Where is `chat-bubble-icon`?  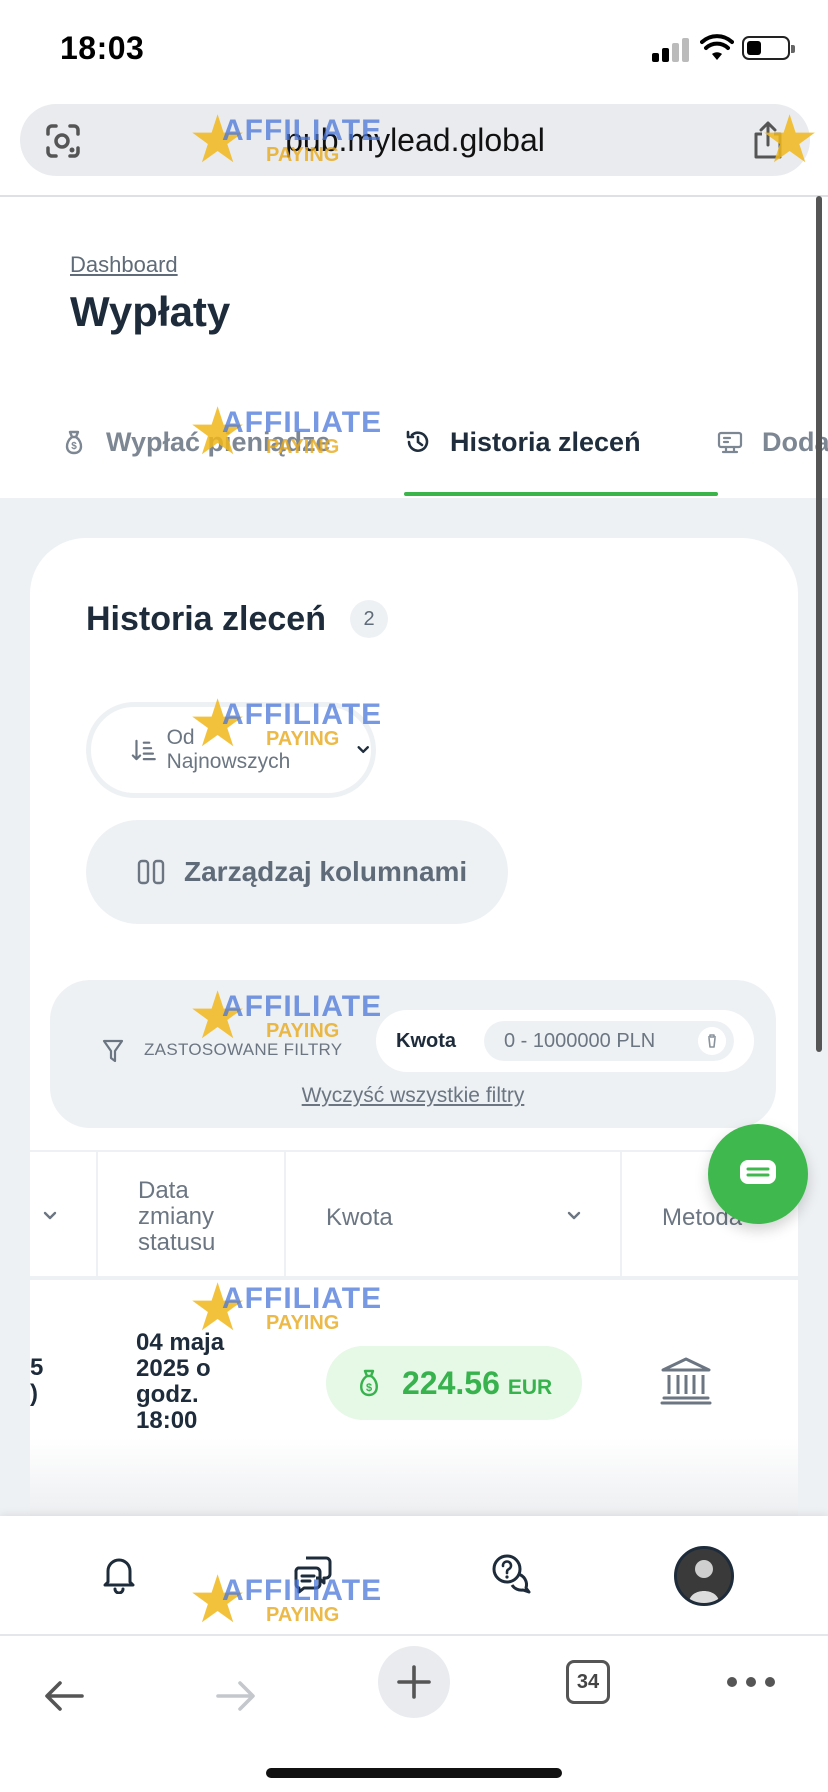
chat-bubble-icon is located at coordinates (758, 1172).